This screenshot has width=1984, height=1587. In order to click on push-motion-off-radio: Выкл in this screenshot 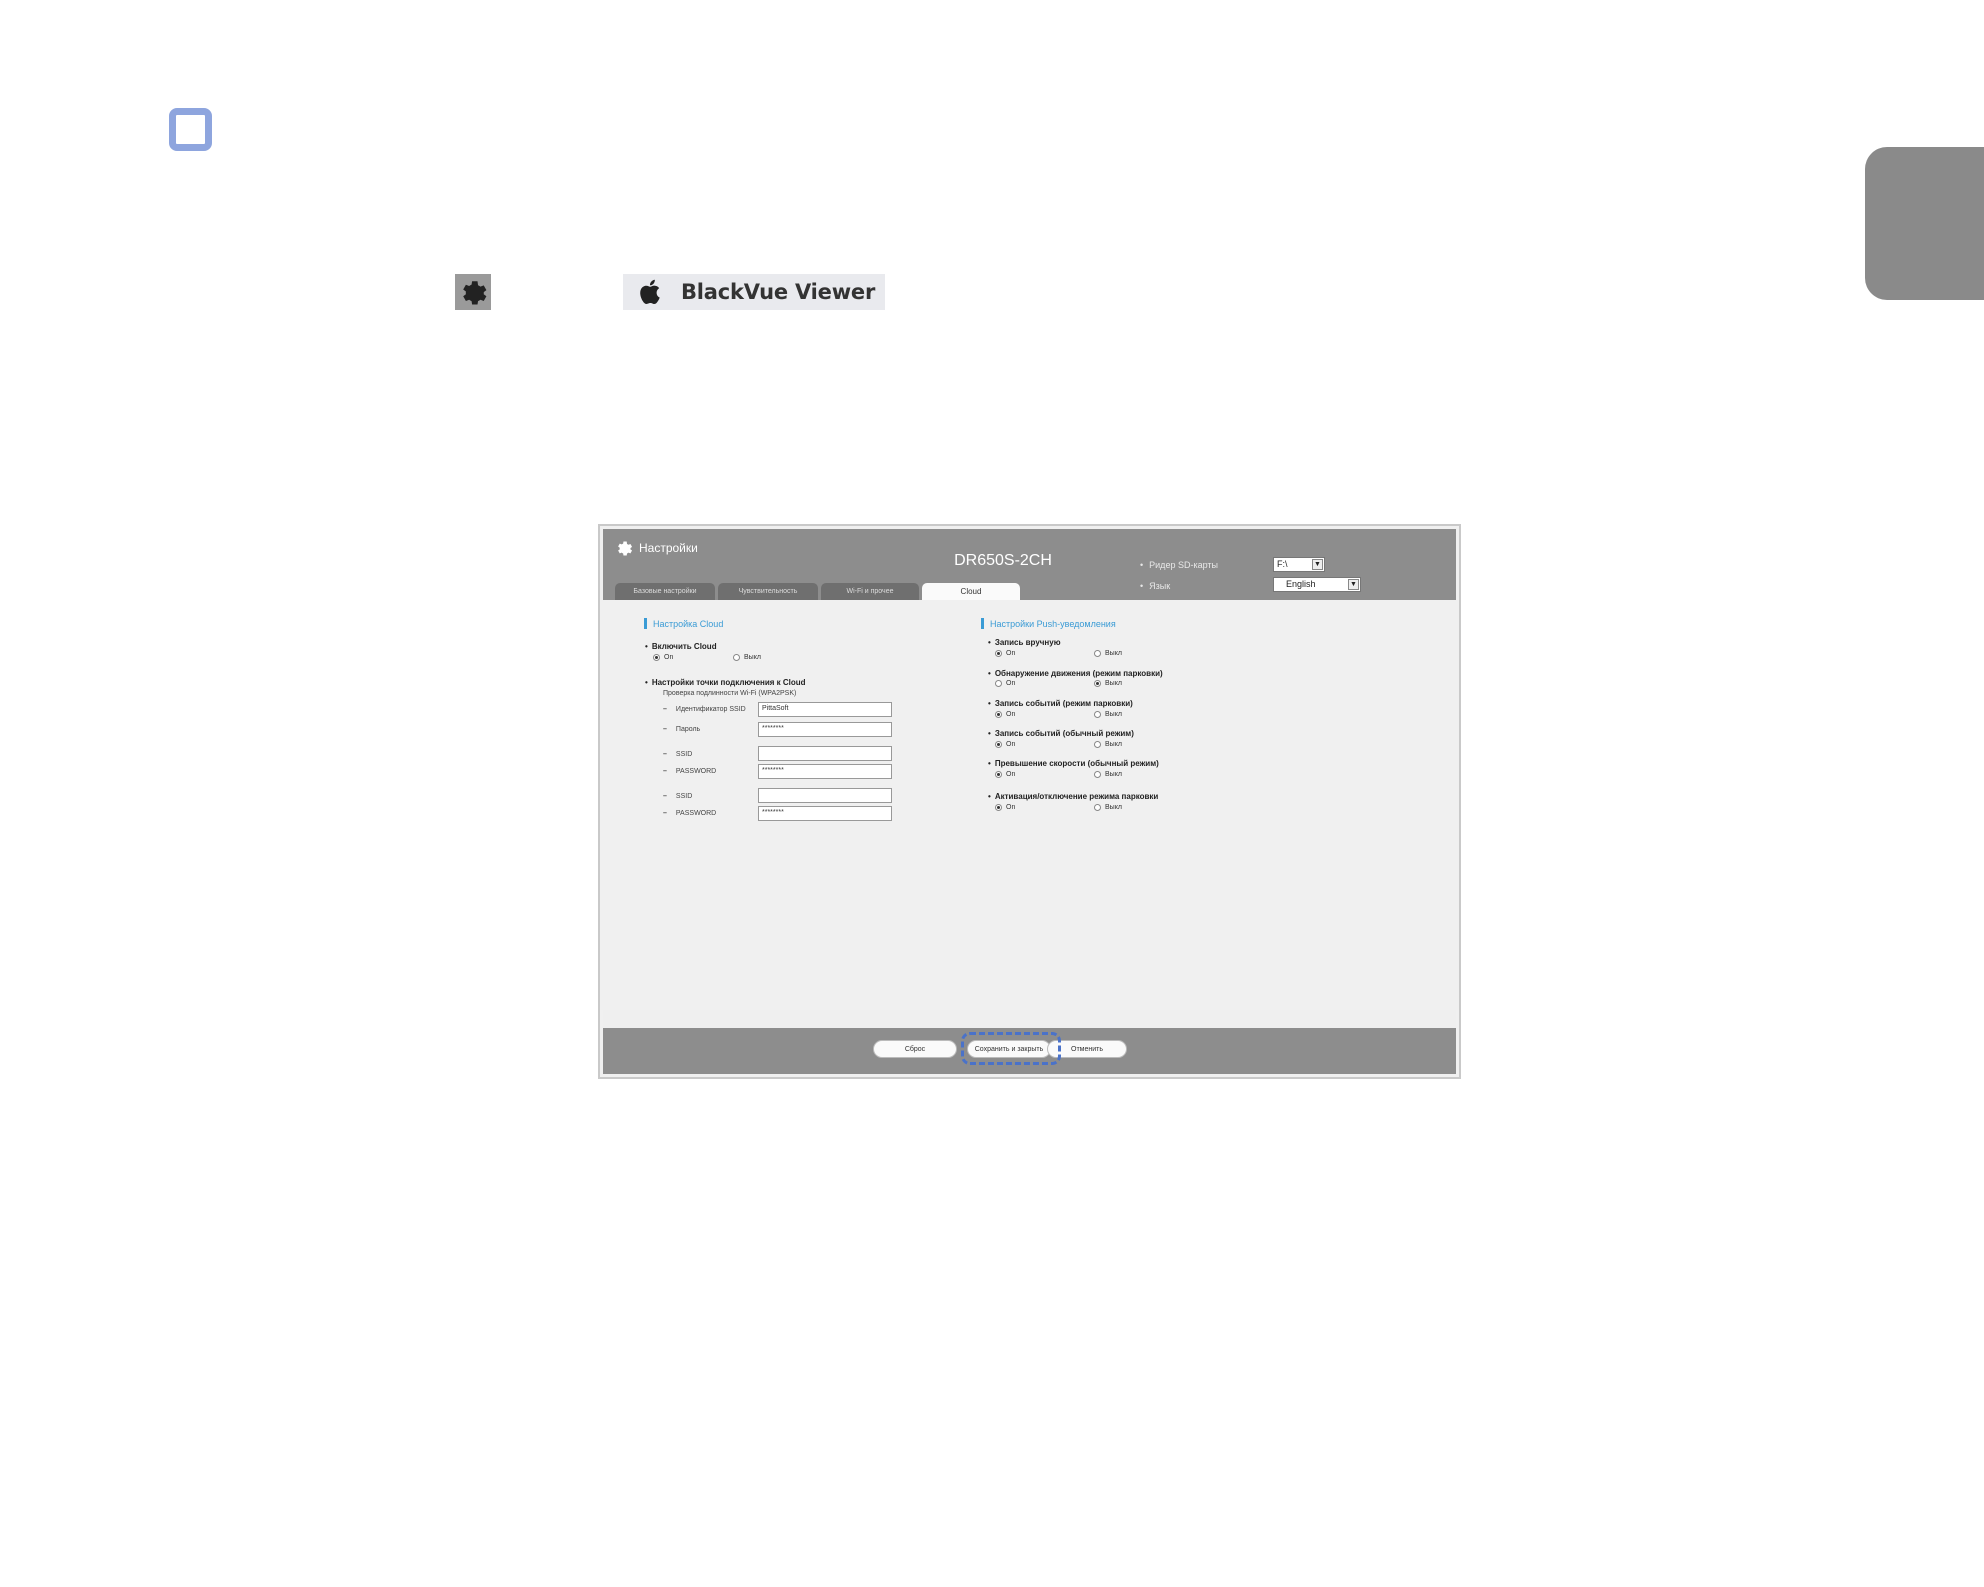, I will do `click(1108, 683)`.